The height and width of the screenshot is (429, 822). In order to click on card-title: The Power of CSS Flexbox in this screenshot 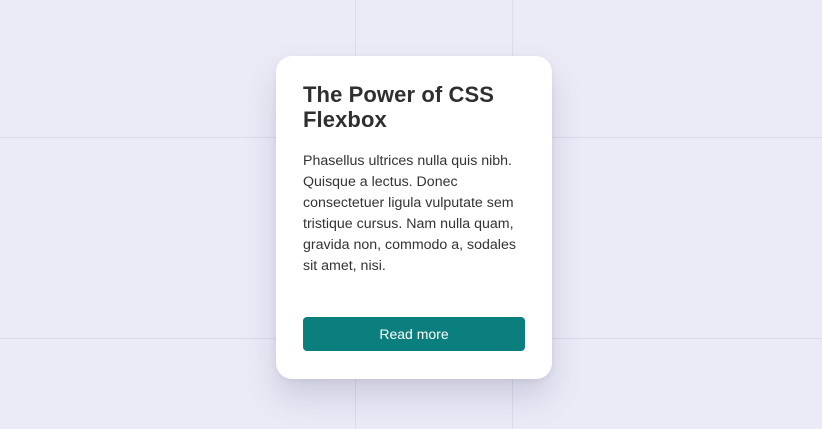, I will do `click(399, 107)`.